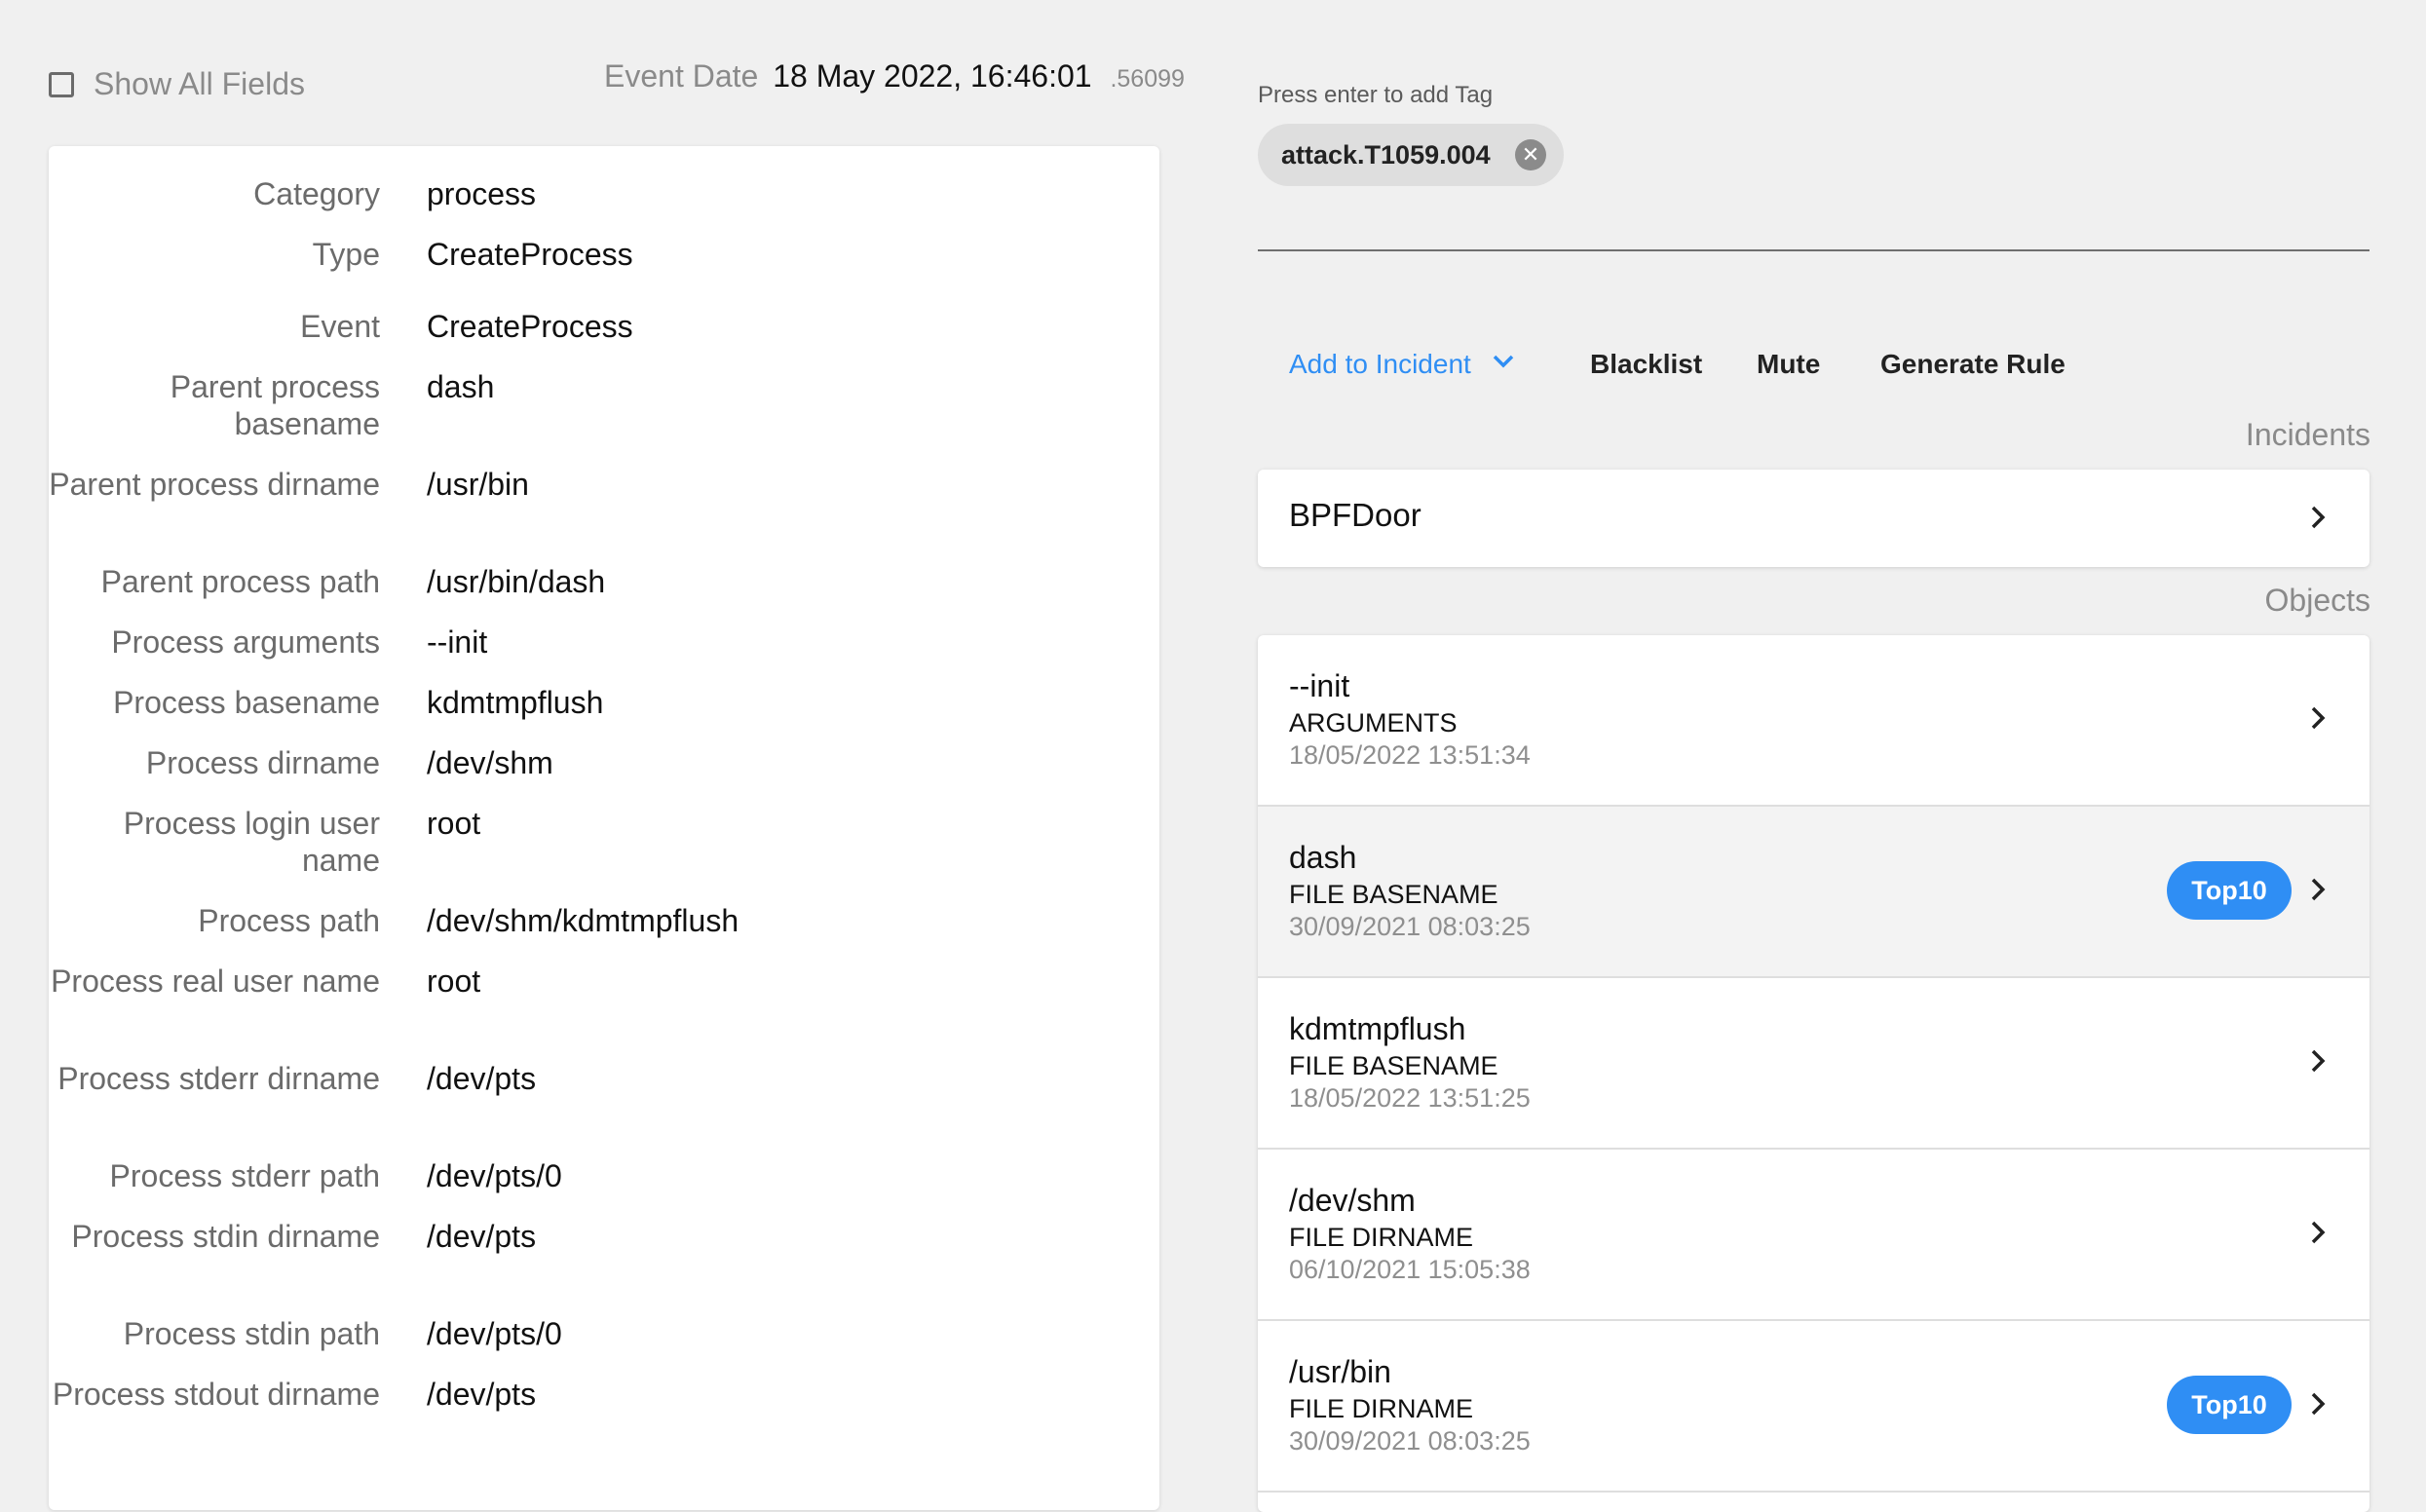  Describe the element at coordinates (2307, 434) in the screenshot. I see `incidents-section-label: Incidents` at that location.